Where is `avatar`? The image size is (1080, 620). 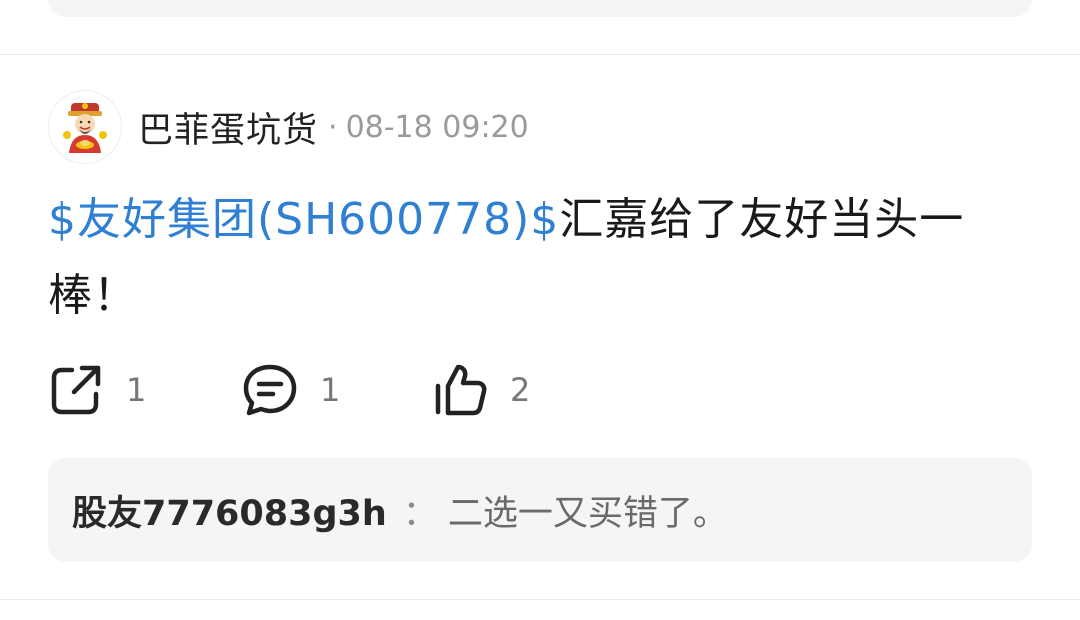 avatar is located at coordinates (85, 127).